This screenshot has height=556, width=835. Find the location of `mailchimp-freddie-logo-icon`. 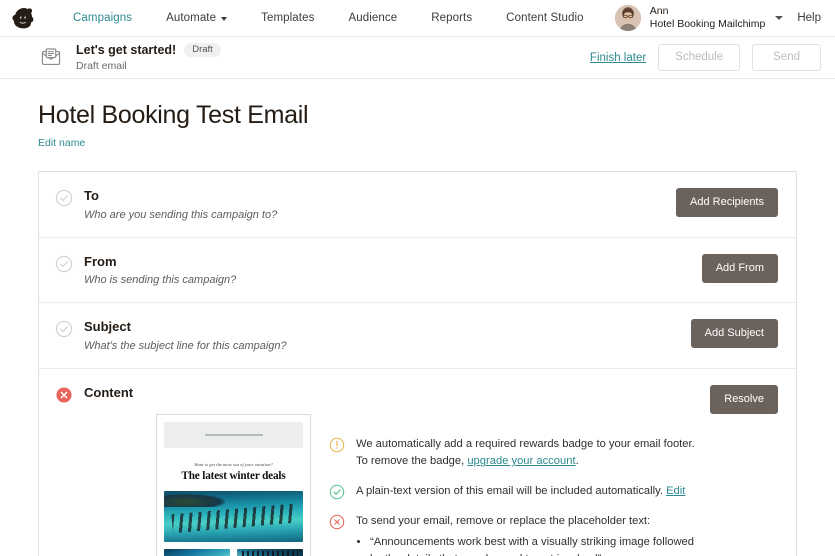

mailchimp-freddie-logo-icon is located at coordinates (23, 18).